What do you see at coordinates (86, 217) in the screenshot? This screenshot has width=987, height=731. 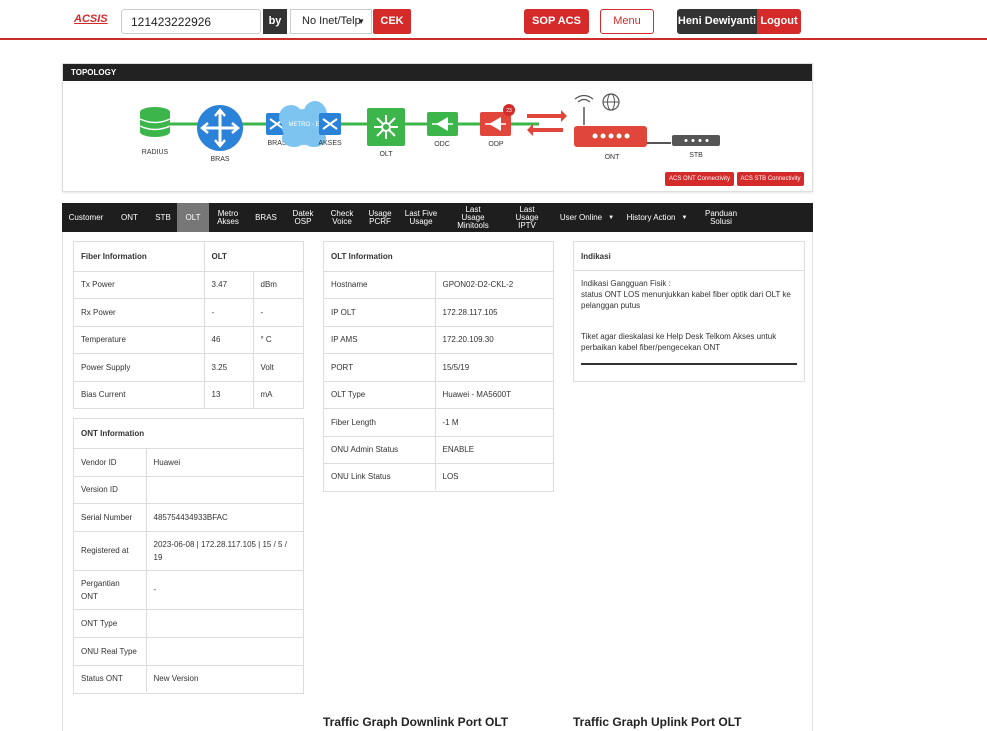 I see `tab-customer: Customer` at bounding box center [86, 217].